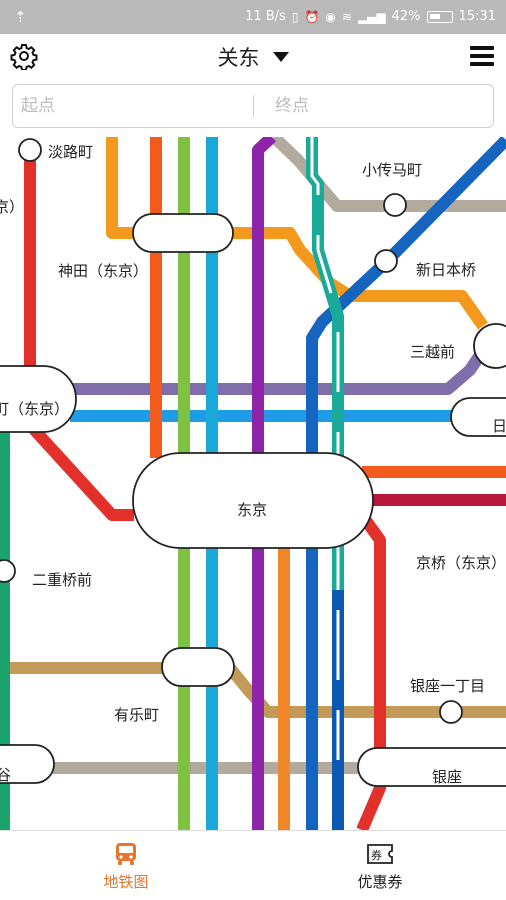 Image resolution: width=506 pixels, height=900 pixels. Describe the element at coordinates (392, 170) in the screenshot. I see `label-kodenmacho: 小传马町` at that location.